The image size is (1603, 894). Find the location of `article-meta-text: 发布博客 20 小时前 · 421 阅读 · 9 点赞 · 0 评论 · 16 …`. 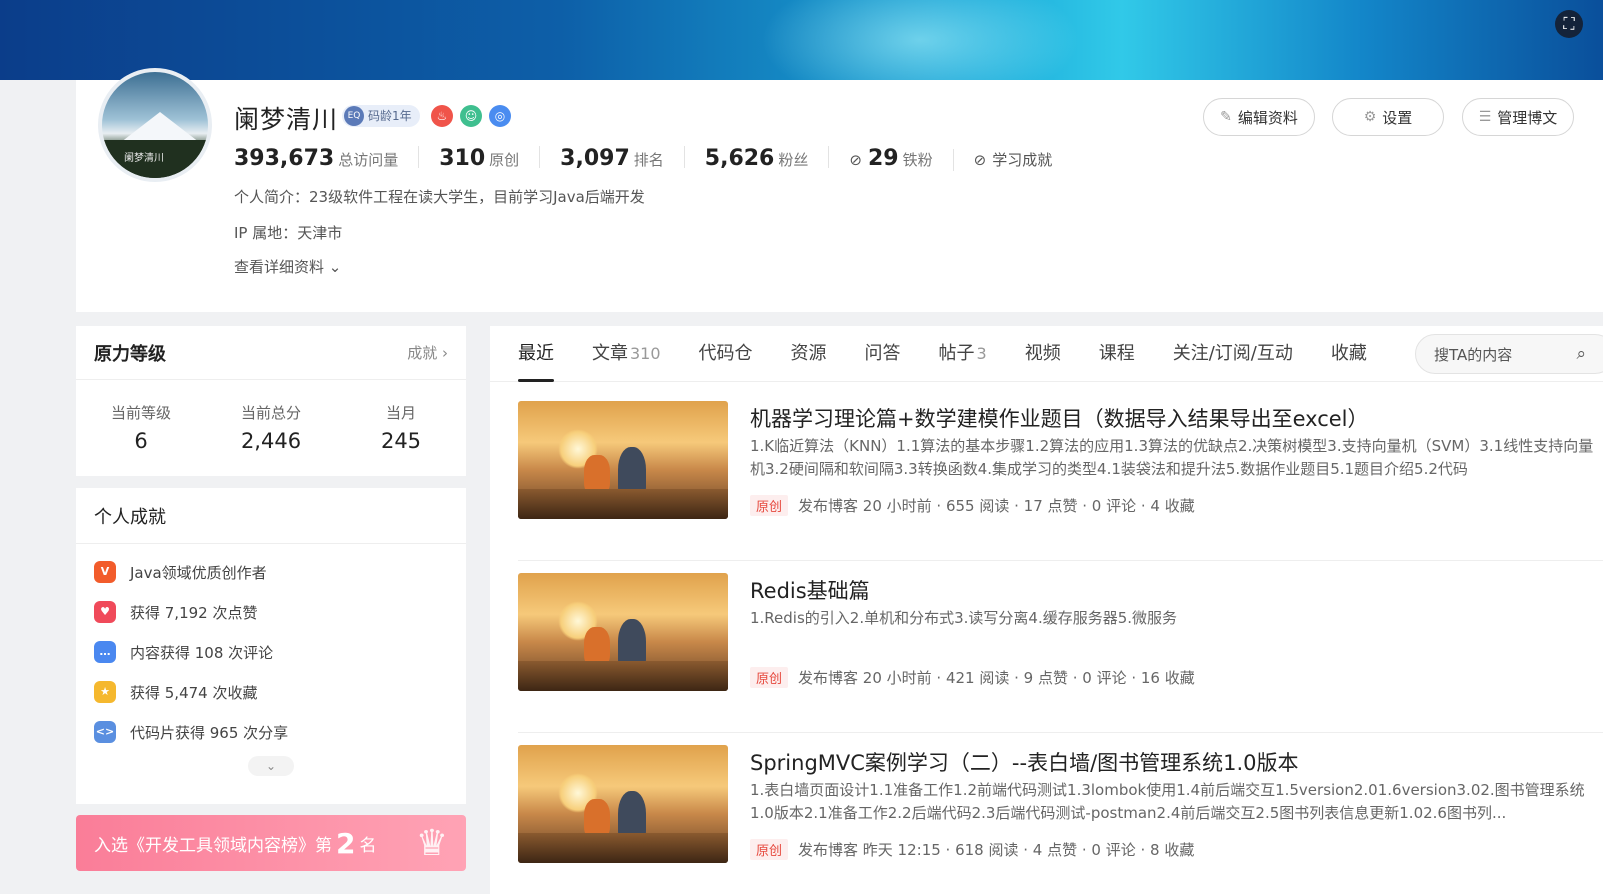

article-meta-text: 发布博客 20 小时前 · 421 阅读 · 9 点赞 · 0 评论 · 16 … is located at coordinates (996, 678).